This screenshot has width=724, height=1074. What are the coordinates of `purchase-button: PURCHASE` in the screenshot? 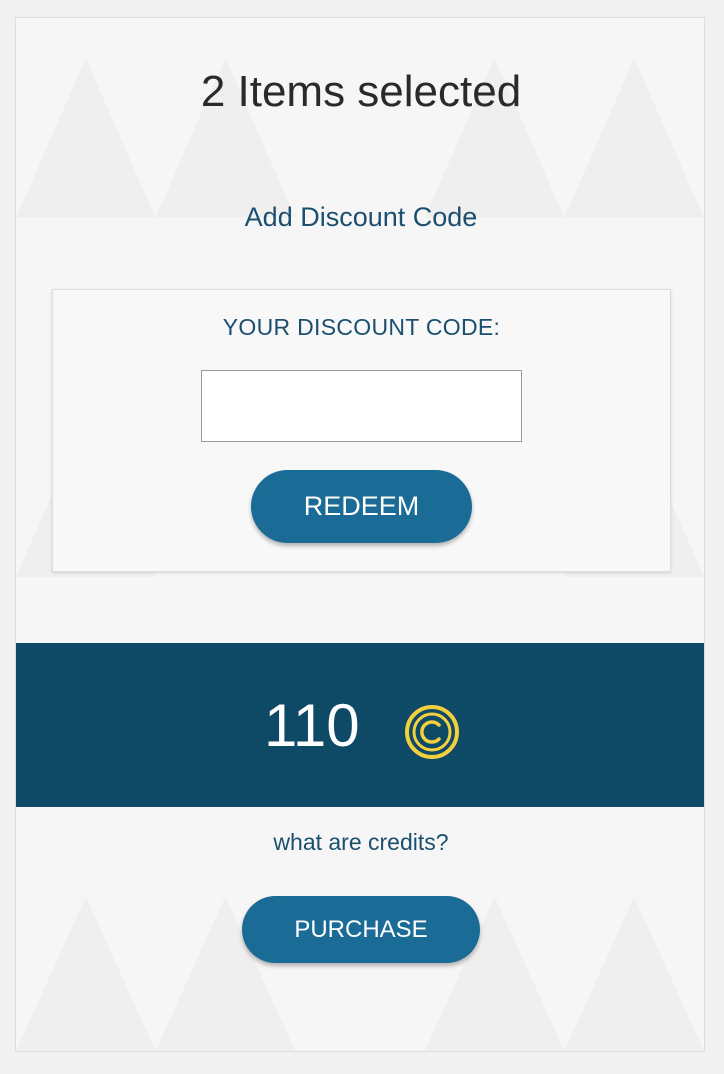 It's located at (361, 929).